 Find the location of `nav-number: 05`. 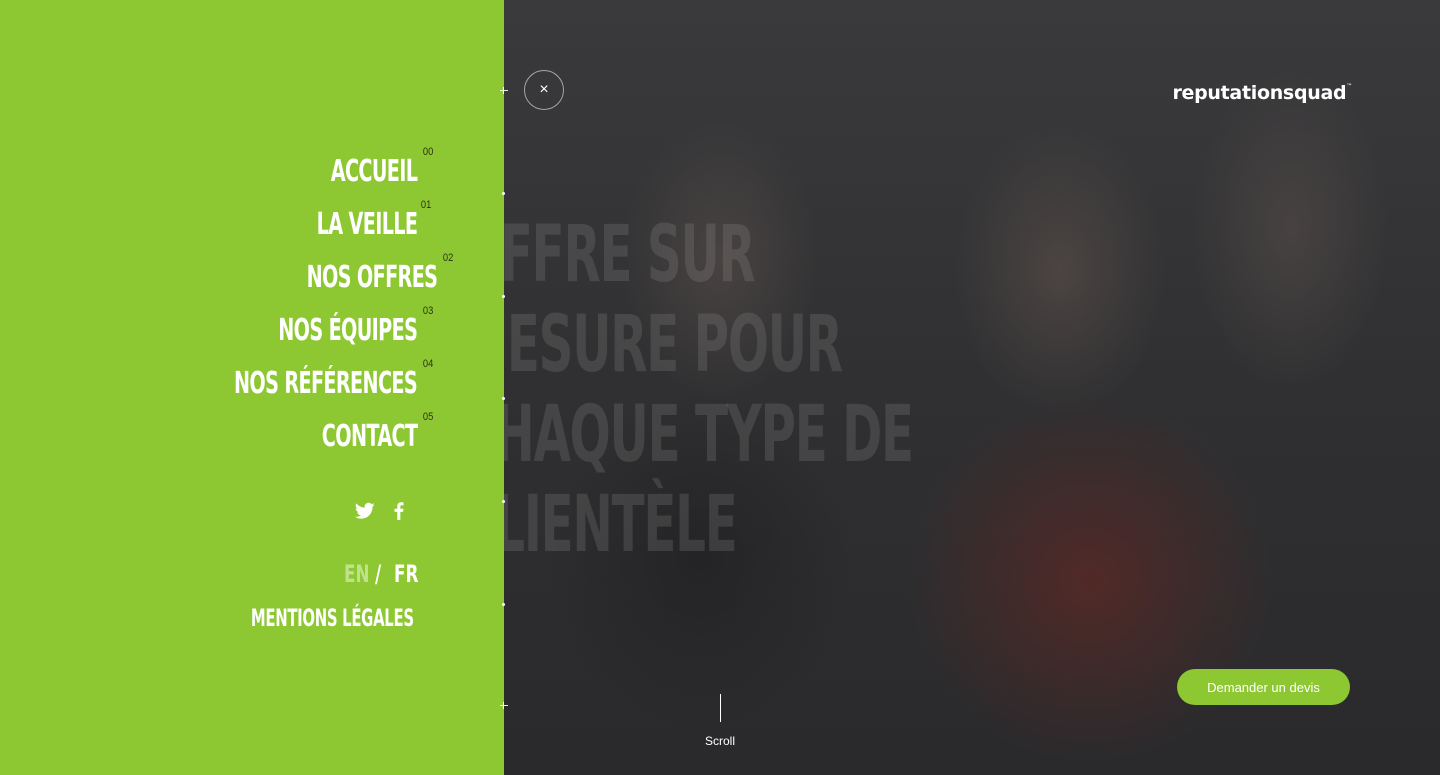

nav-number: 05 is located at coordinates (428, 417).